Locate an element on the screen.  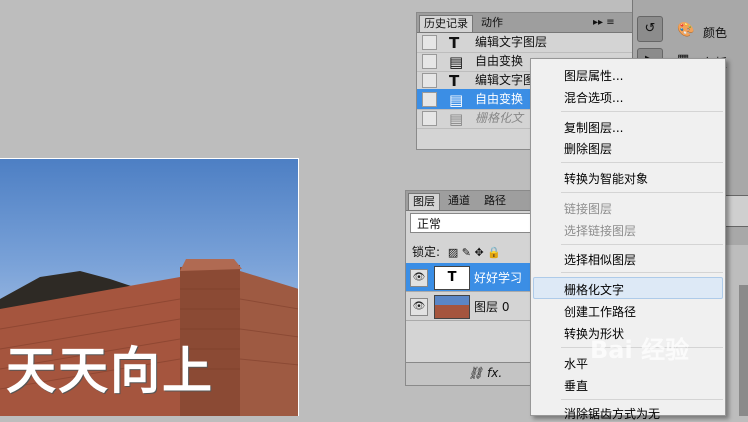
layer-row-selected: 👁 T 好好学习 is located at coordinates (475, 277).